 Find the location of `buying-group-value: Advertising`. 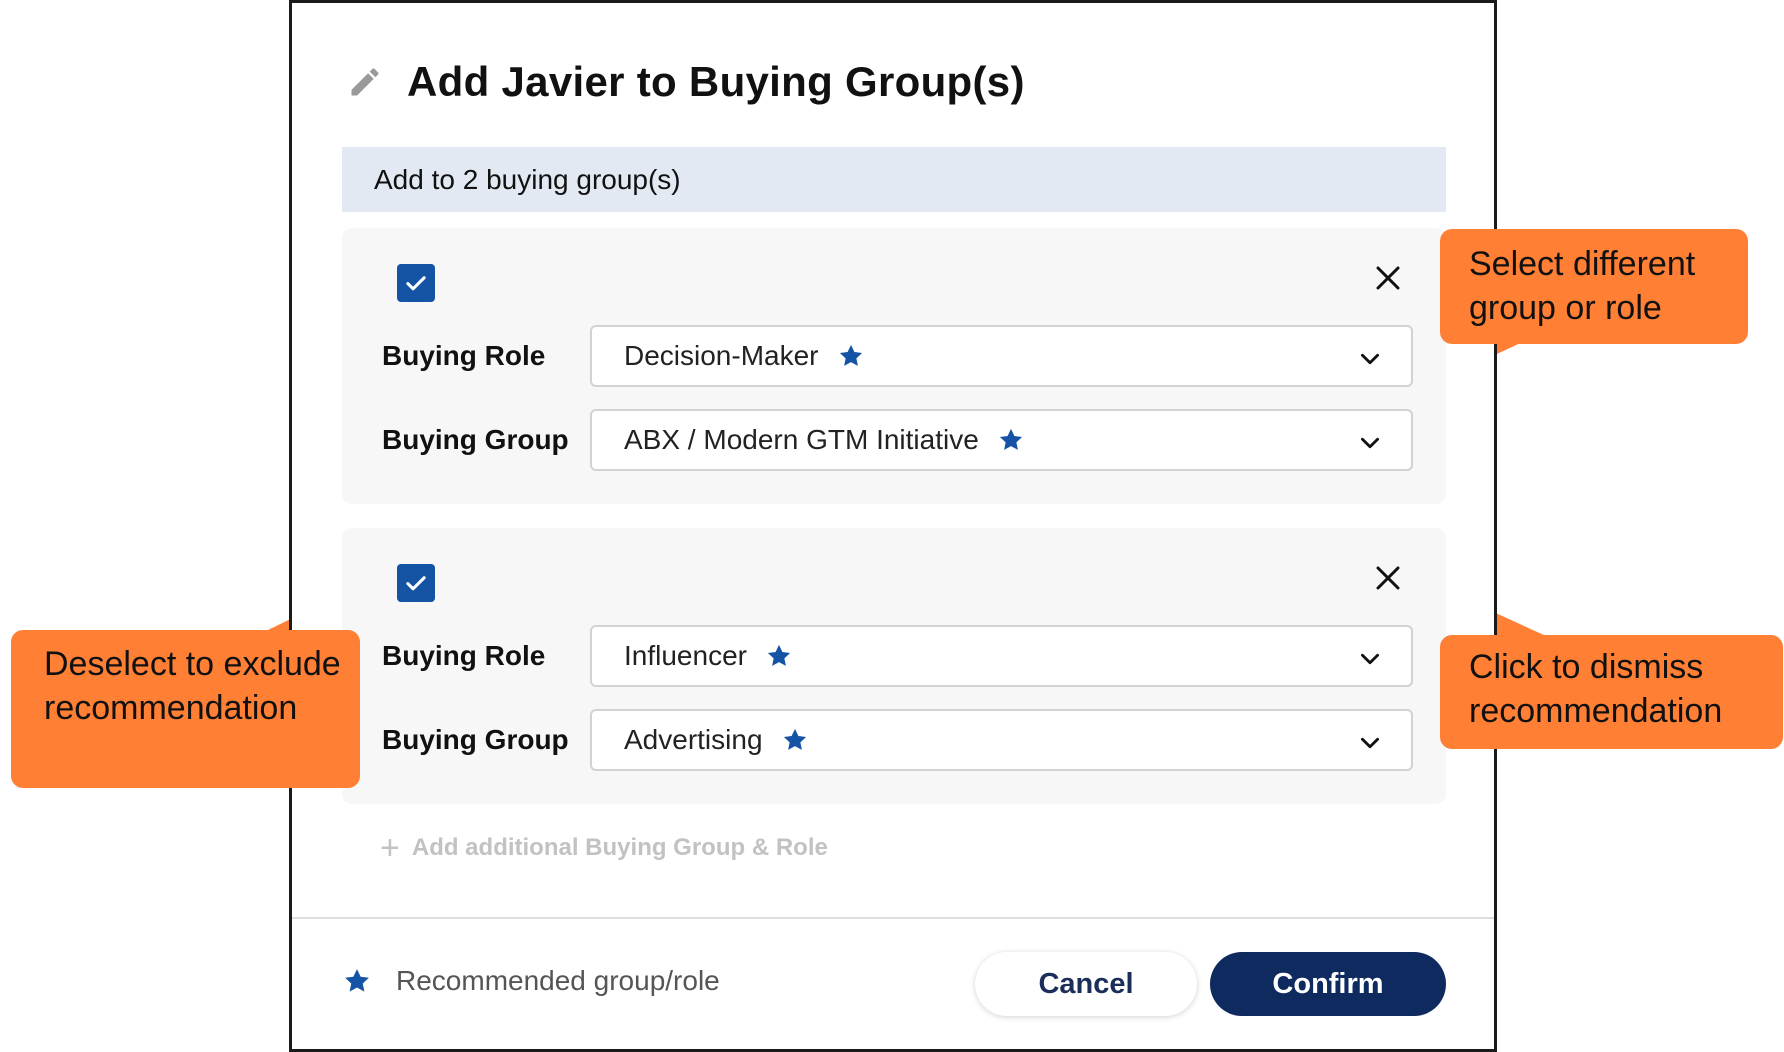

buying-group-value: Advertising is located at coordinates (693, 739).